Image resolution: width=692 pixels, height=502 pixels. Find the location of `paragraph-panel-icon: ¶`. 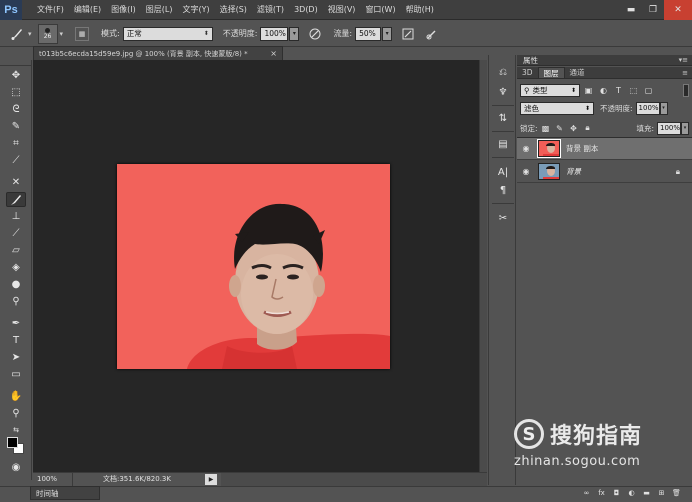

paragraph-panel-icon: ¶ is located at coordinates (503, 190).